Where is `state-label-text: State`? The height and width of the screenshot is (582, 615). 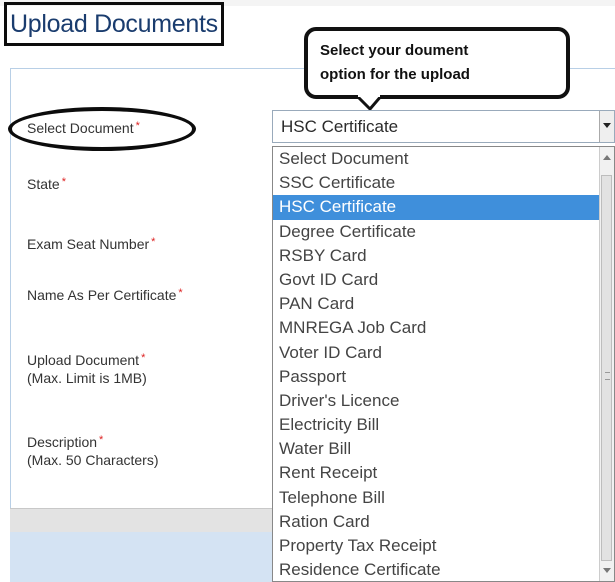 state-label-text: State is located at coordinates (43, 184).